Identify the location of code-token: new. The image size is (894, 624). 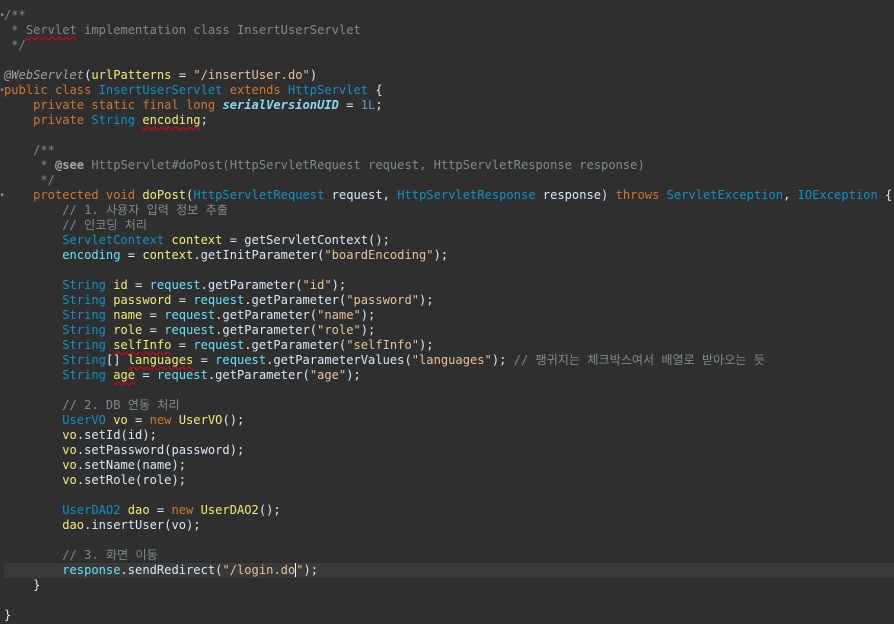
(186, 510).